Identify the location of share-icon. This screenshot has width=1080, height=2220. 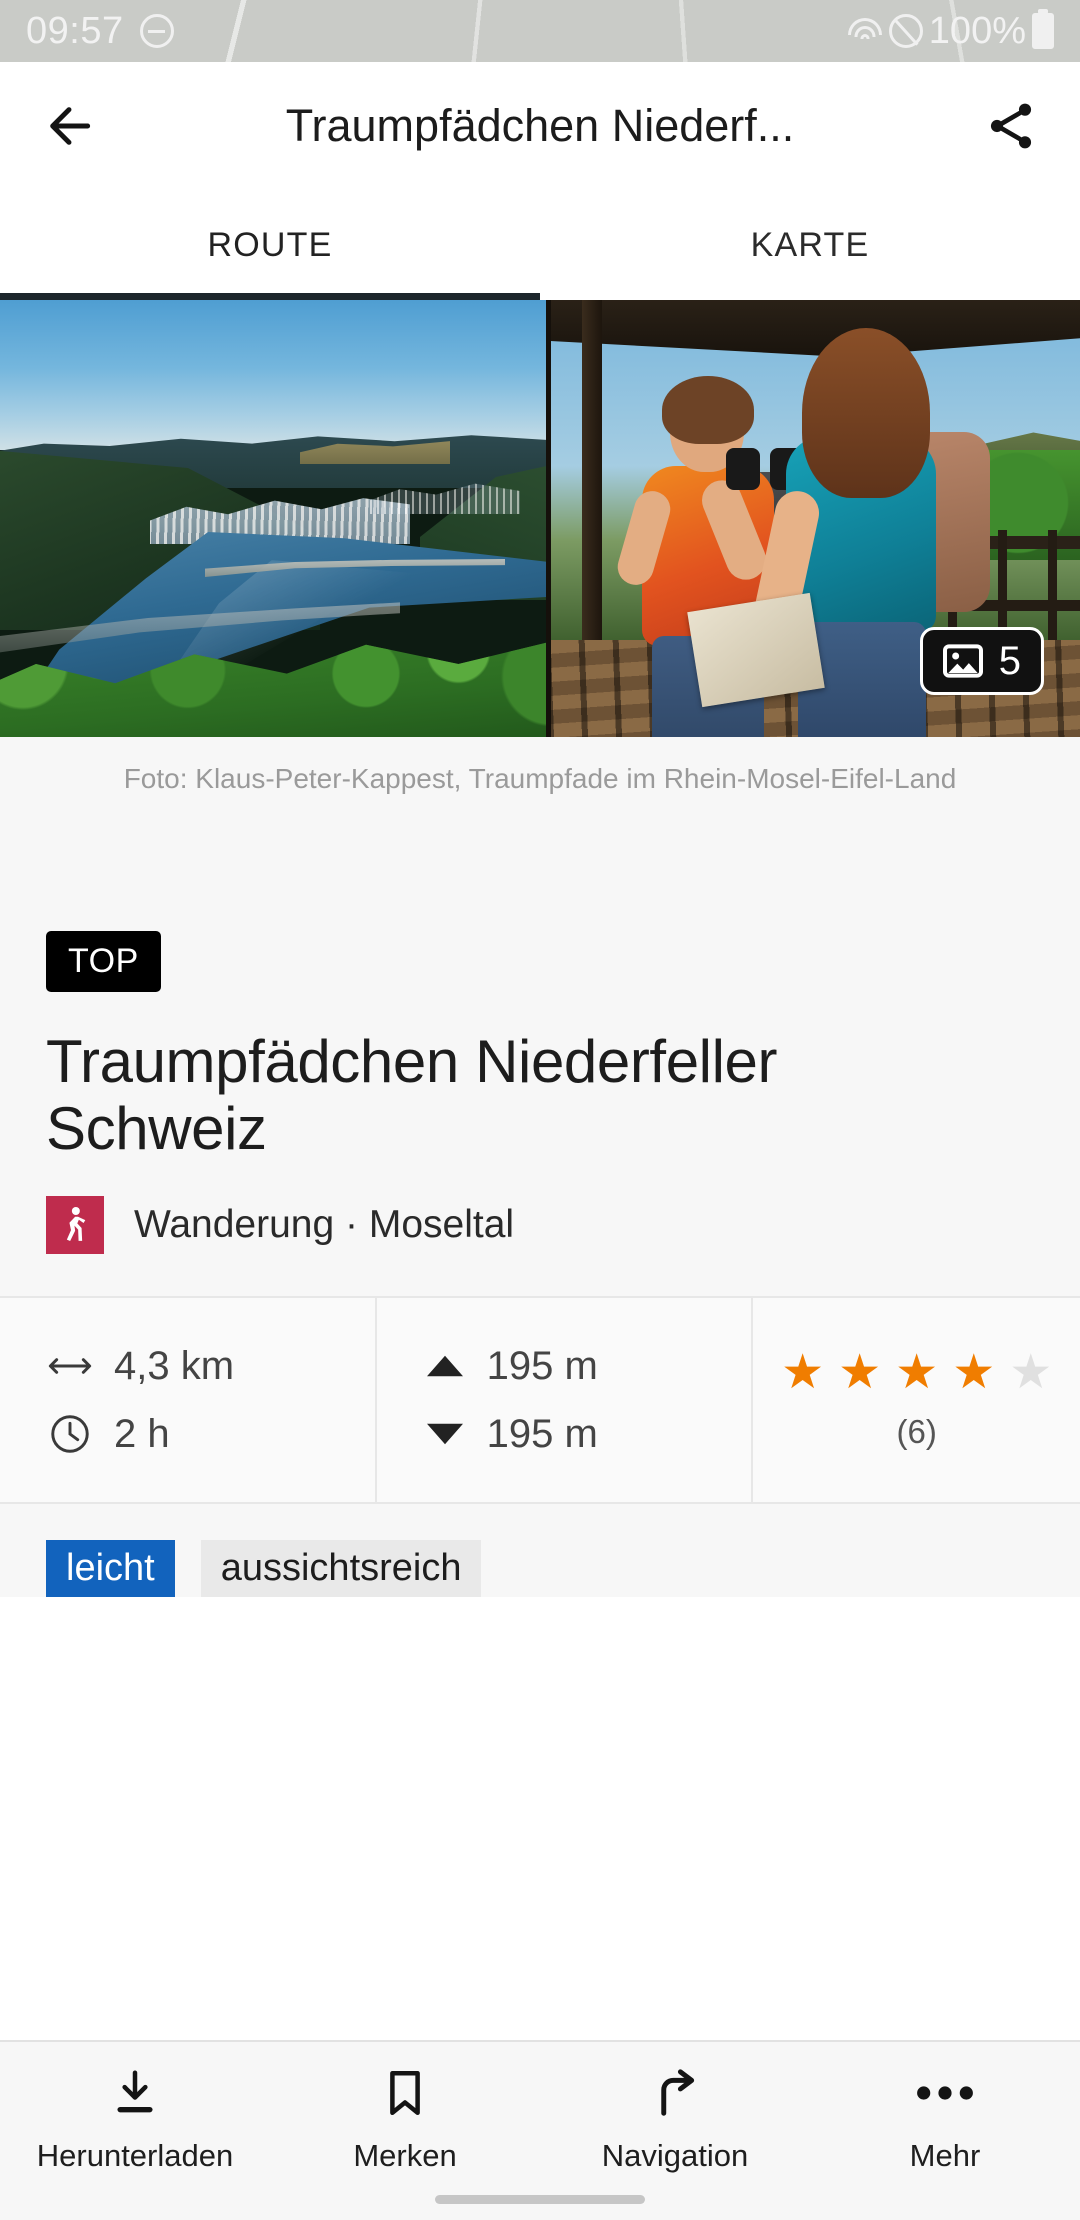
(1011, 126).